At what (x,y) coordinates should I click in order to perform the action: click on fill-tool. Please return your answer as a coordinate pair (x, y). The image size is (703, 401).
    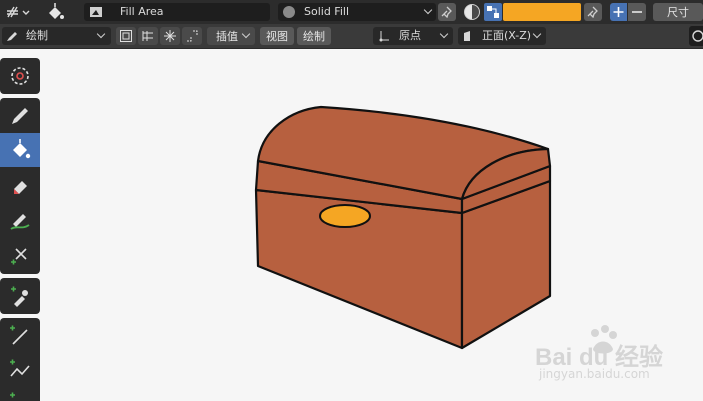
    Looking at the image, I should click on (20, 150).